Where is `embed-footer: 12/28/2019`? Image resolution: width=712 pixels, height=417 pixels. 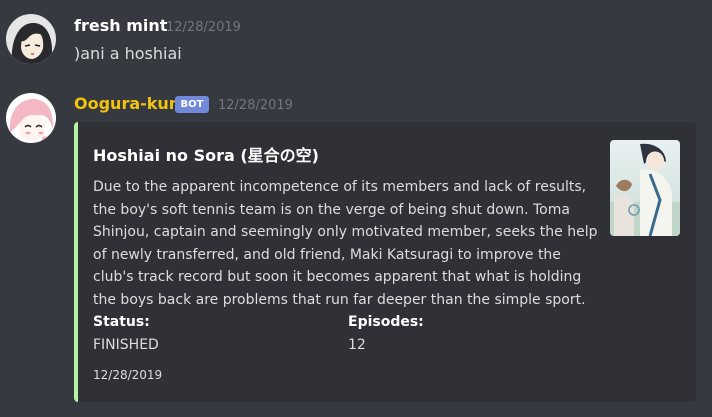
embed-footer: 12/28/2019 is located at coordinates (128, 375).